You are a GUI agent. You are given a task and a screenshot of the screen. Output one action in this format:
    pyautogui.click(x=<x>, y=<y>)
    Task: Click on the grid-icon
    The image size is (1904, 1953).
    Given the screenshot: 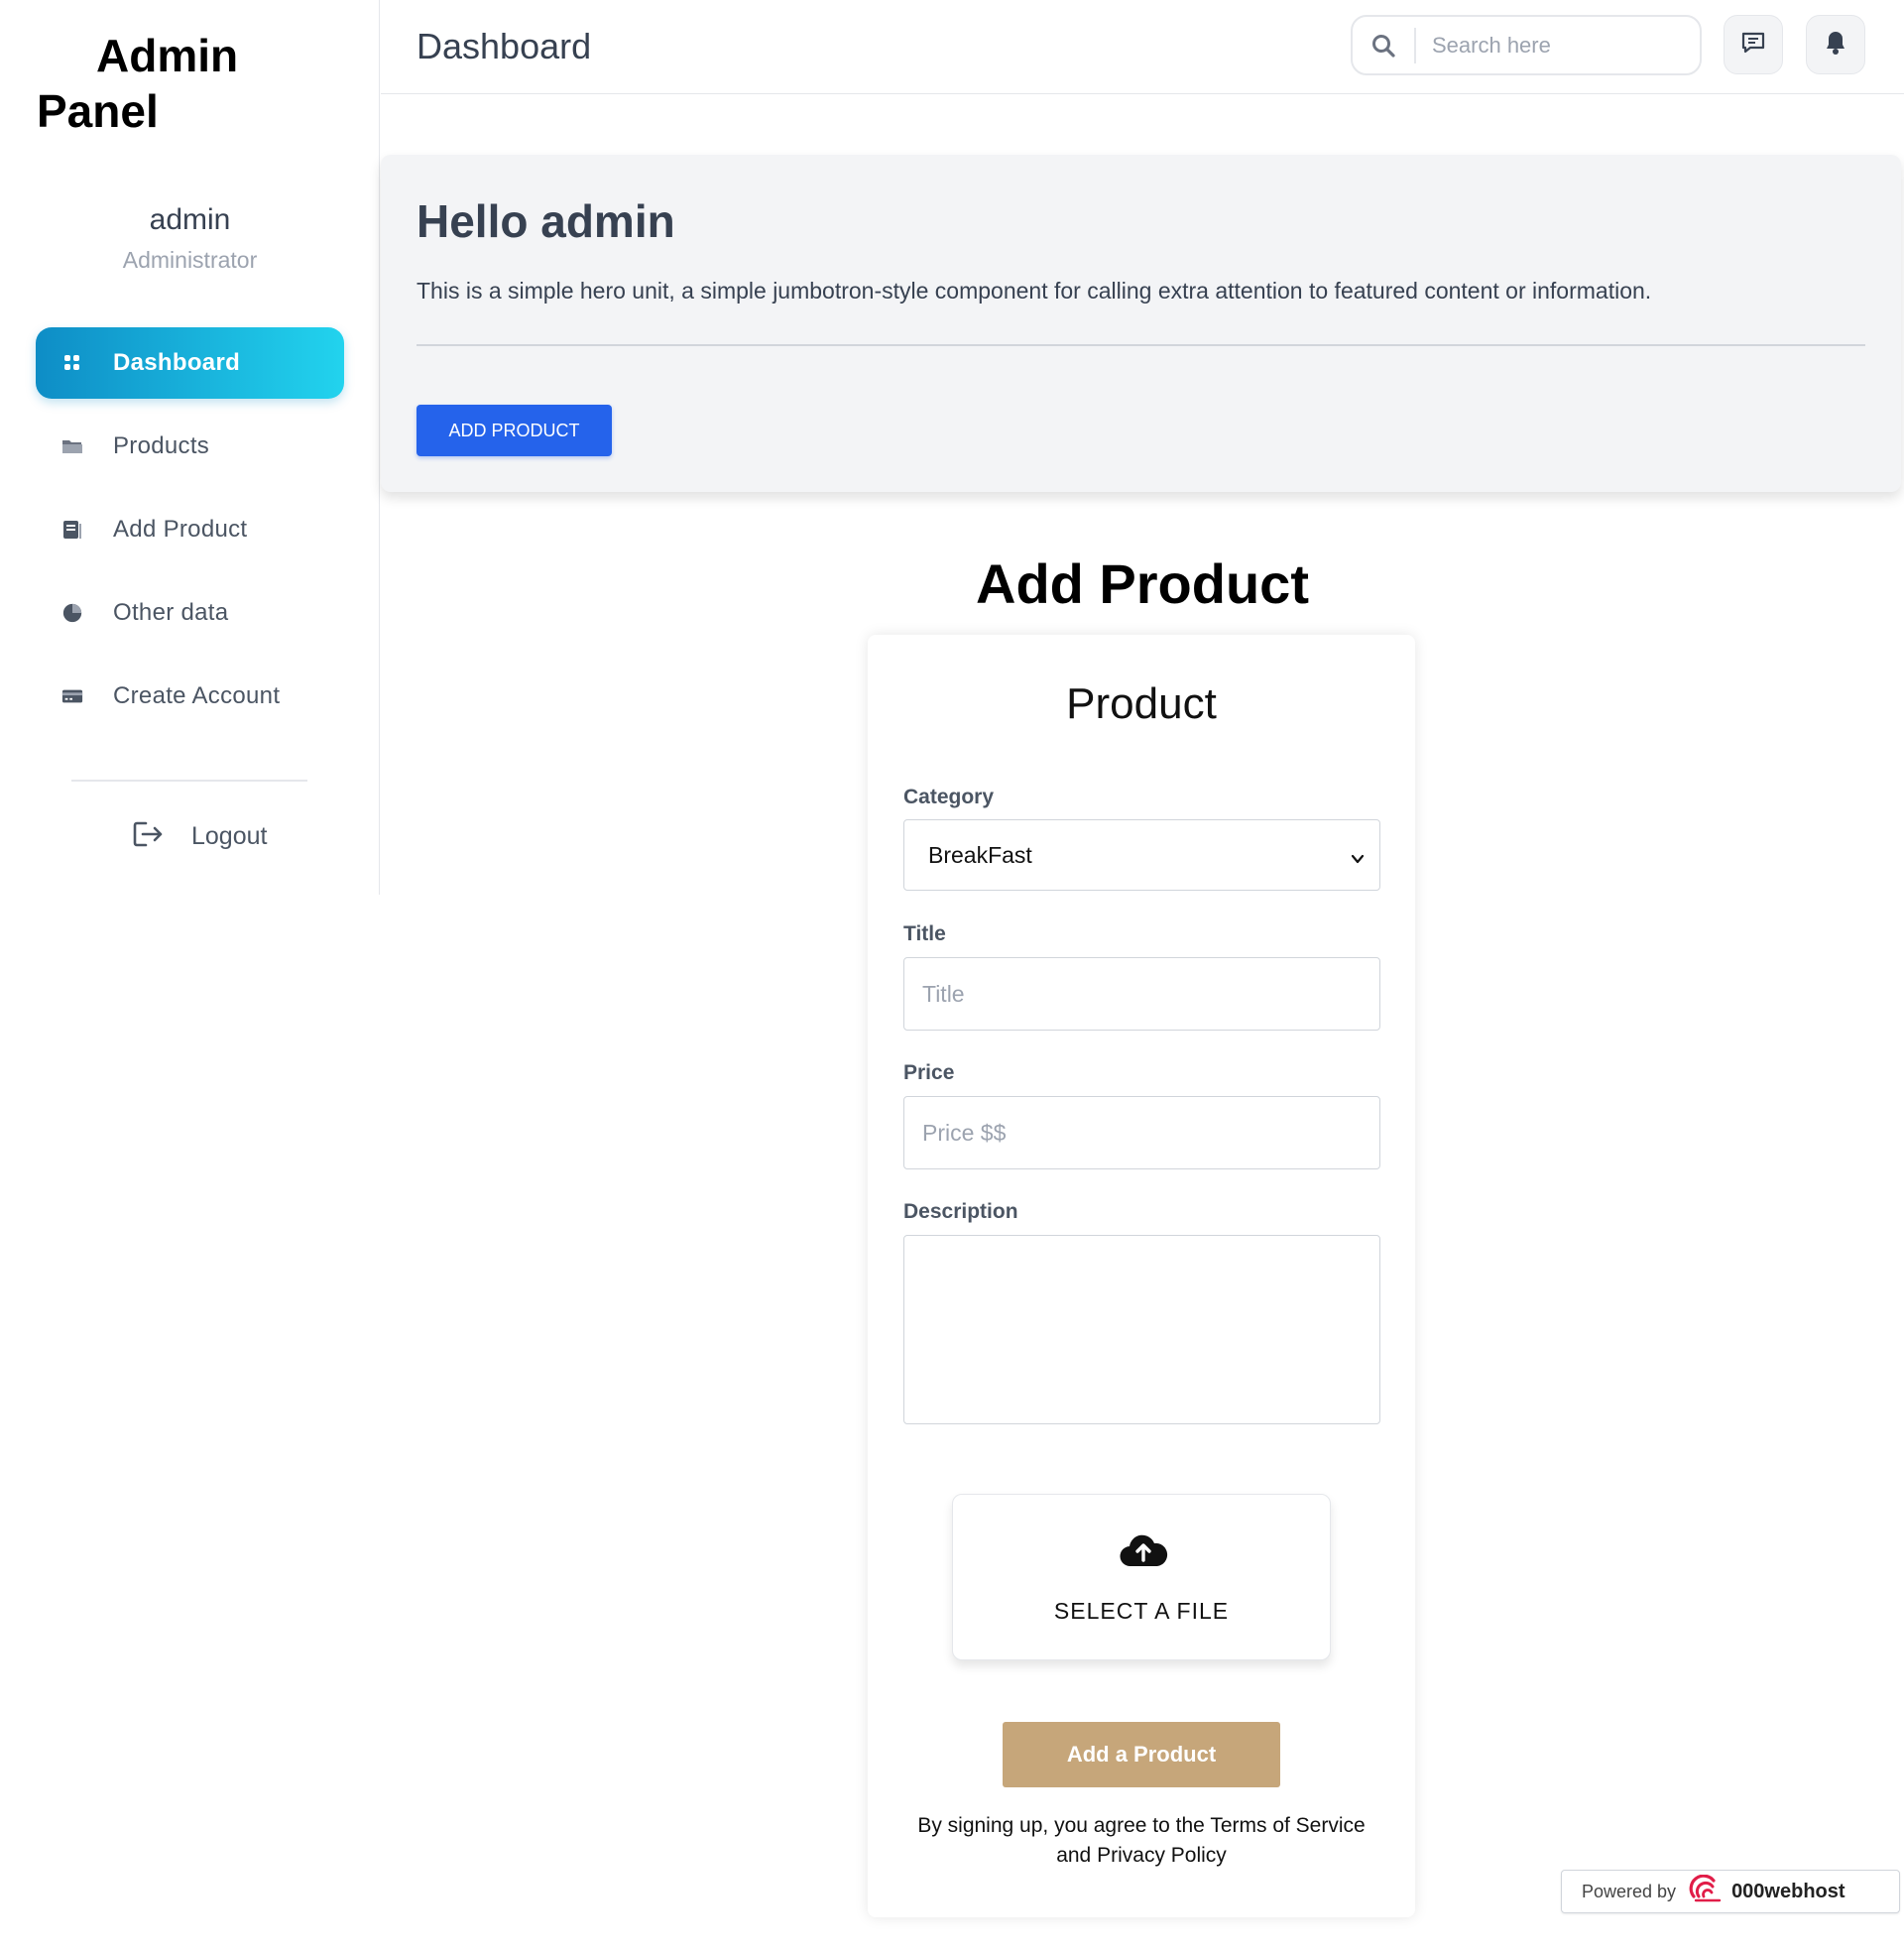 What is the action you would take?
    pyautogui.click(x=72, y=363)
    